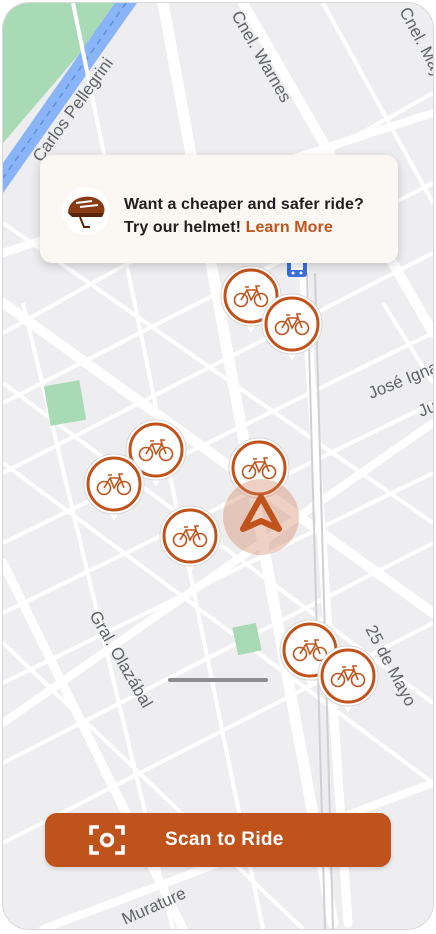 This screenshot has height=934, width=436. Describe the element at coordinates (244, 204) in the screenshot. I see `banner-title: Want a cheaper and safer ride?` at that location.